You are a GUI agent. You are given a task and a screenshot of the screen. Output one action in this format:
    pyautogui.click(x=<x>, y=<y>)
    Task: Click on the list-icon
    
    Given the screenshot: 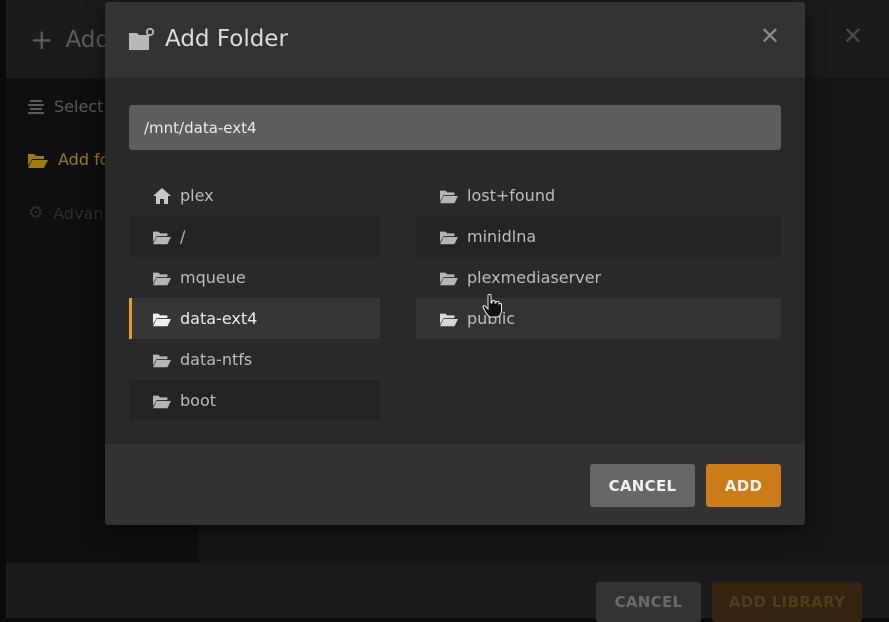 What is the action you would take?
    pyautogui.click(x=36, y=106)
    